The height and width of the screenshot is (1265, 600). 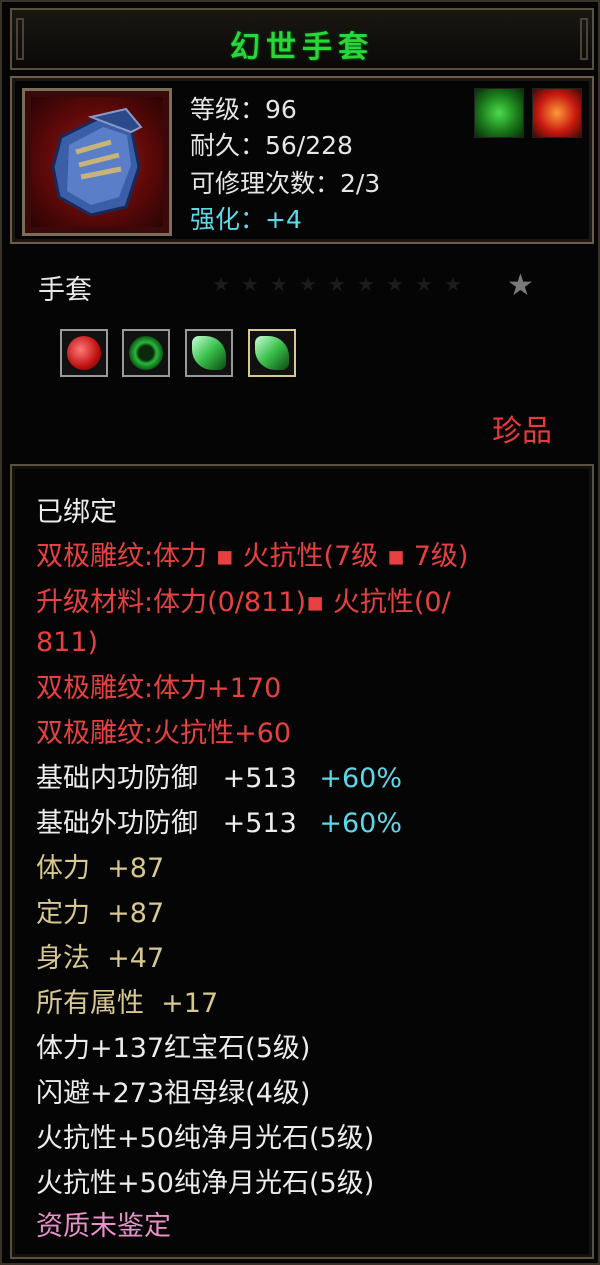 What do you see at coordinates (271, 145) in the screenshot?
I see `durability-stat: 耐久：56/228` at bounding box center [271, 145].